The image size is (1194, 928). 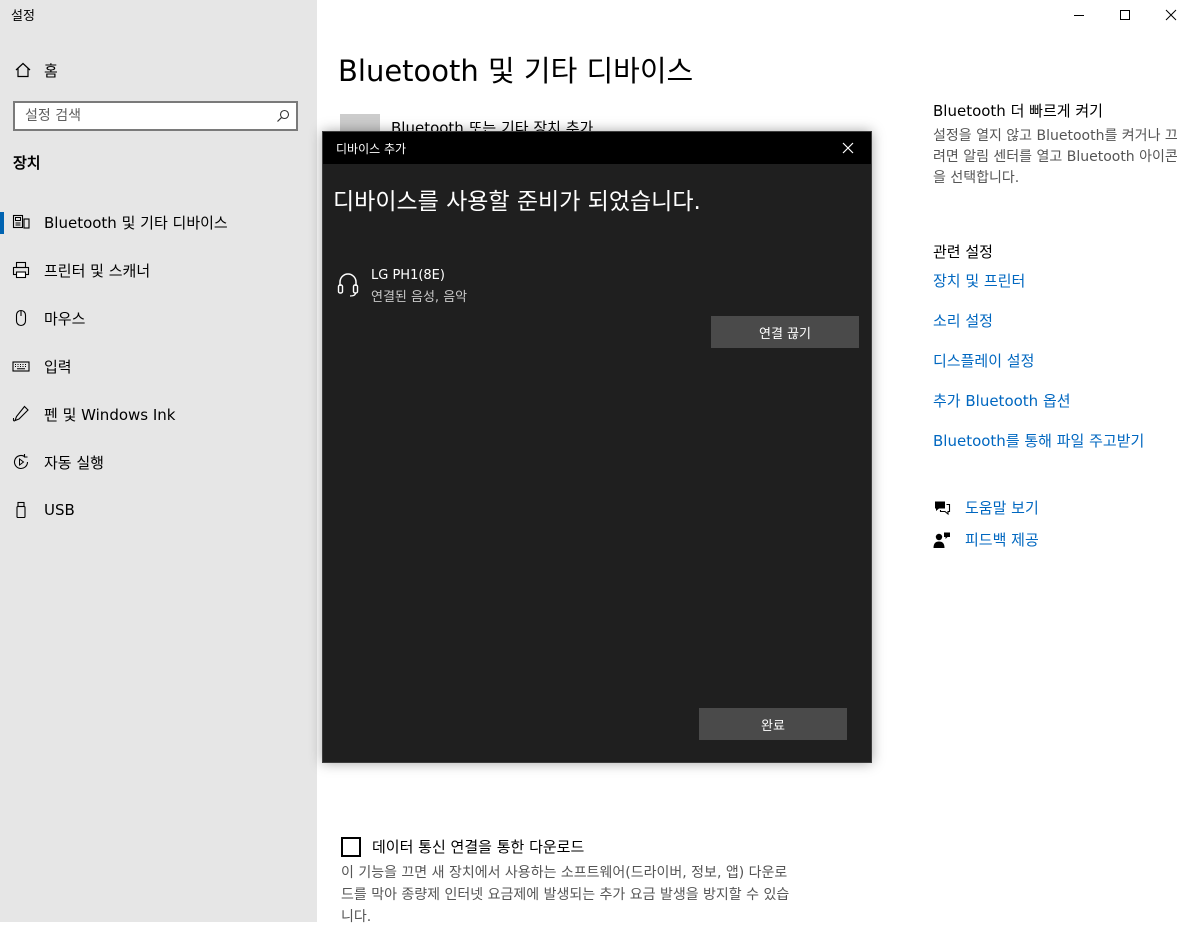 What do you see at coordinates (773, 724) in the screenshot?
I see `done-button: 완료` at bounding box center [773, 724].